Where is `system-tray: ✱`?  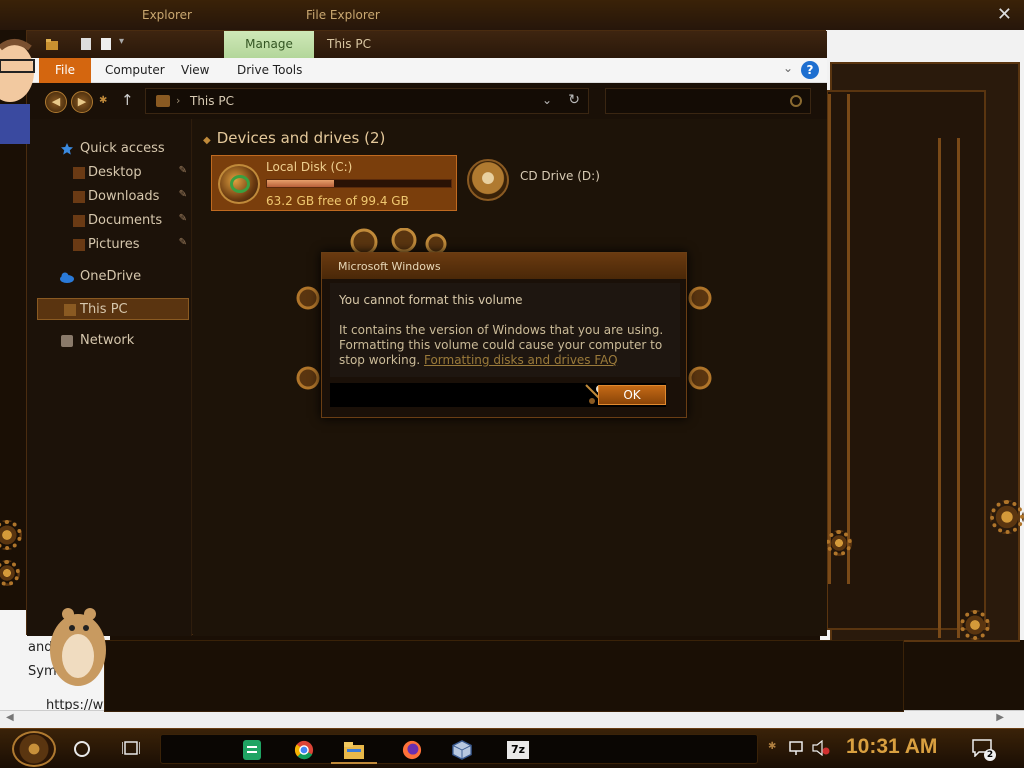 system-tray: ✱ is located at coordinates (808, 749).